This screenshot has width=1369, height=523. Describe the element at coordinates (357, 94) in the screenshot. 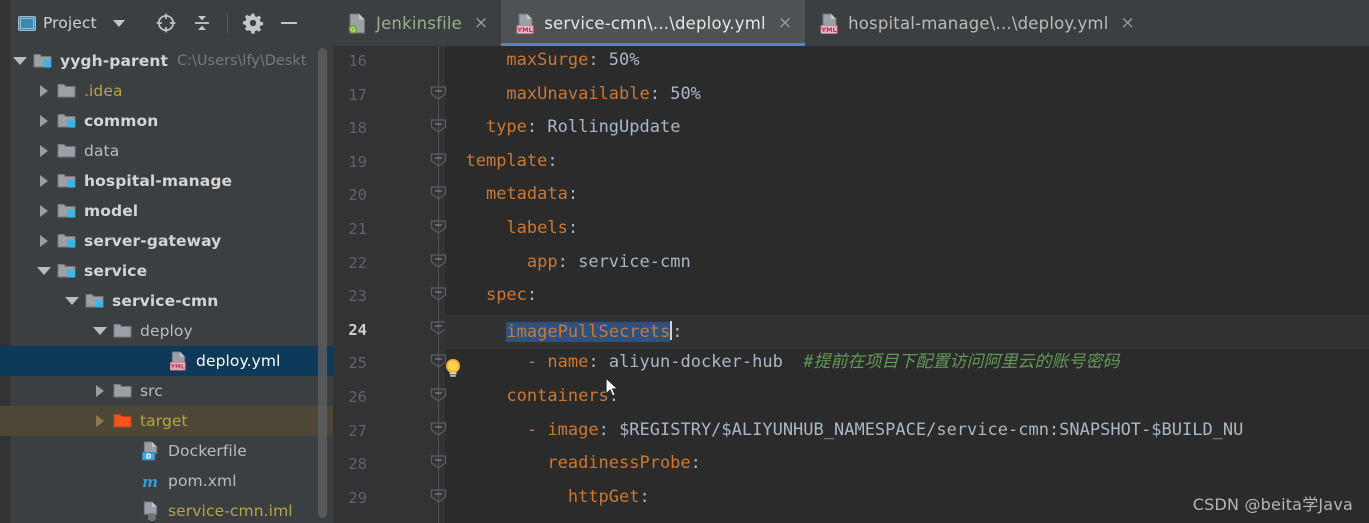

I see `line-number: 17` at that location.